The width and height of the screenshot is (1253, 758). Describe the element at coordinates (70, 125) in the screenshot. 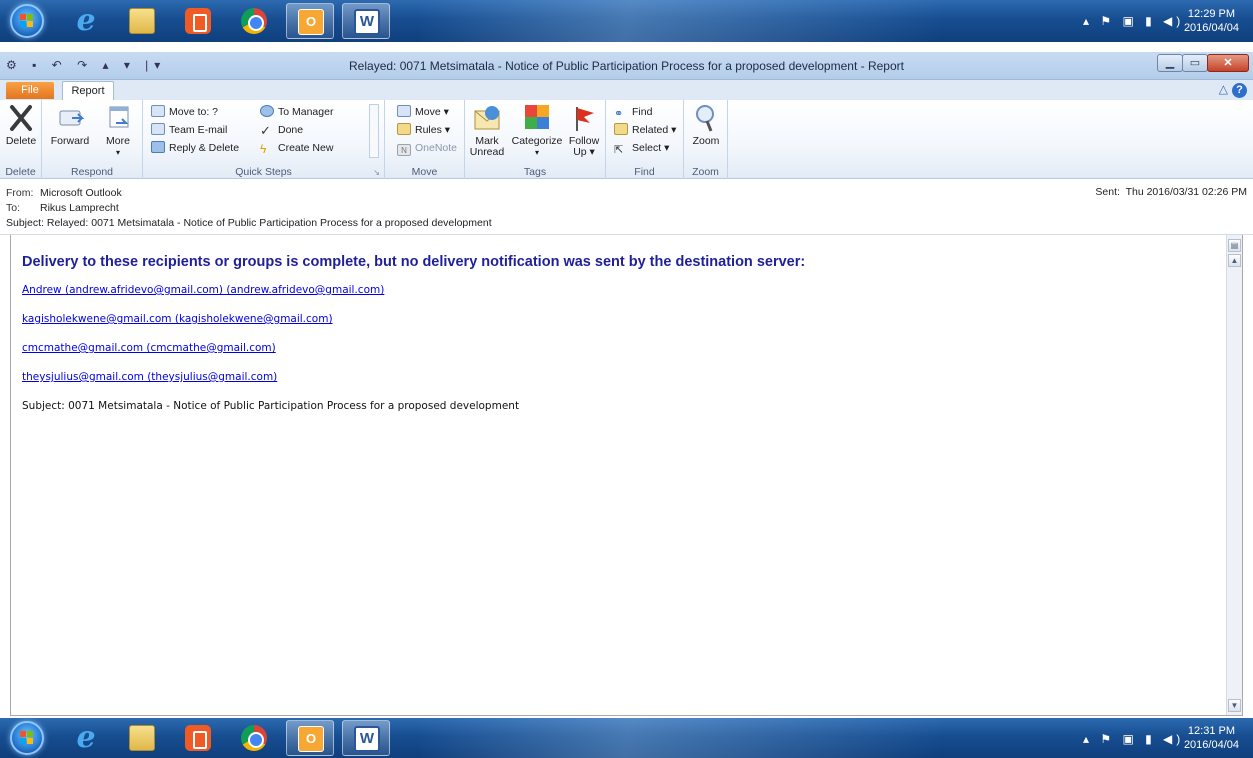

I see `forward-button: Forward` at that location.